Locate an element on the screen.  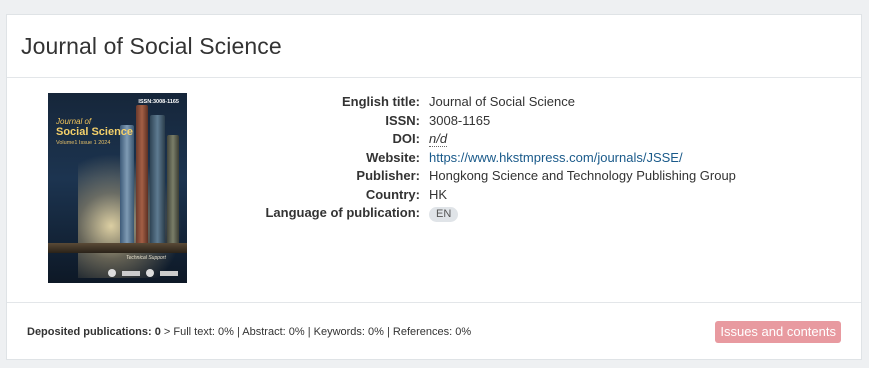
meta-label: ISSN: is located at coordinates (402, 120).